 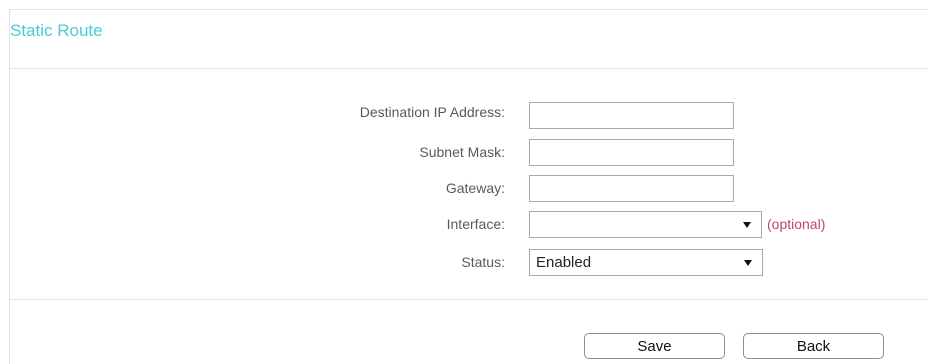 What do you see at coordinates (462, 152) in the screenshot?
I see `subnet-mask-label: Subnet Mask:` at bounding box center [462, 152].